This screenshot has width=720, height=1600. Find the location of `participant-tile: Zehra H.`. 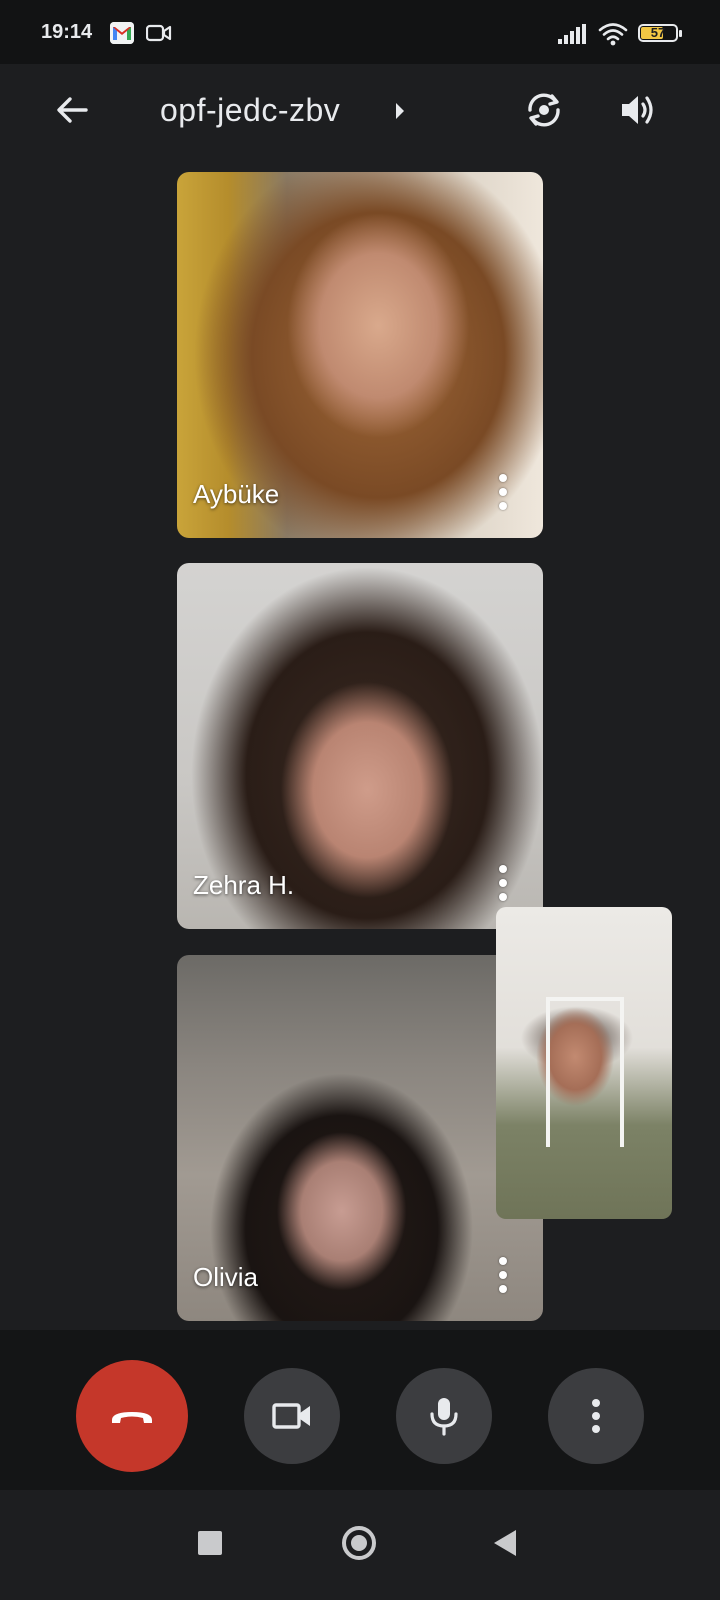

participant-tile: Zehra H. is located at coordinates (360, 746).